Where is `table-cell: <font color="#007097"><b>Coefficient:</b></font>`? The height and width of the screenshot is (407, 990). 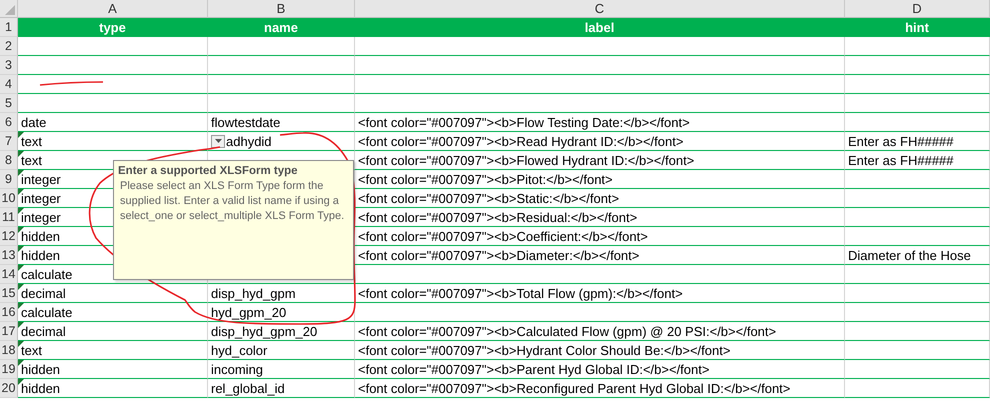
table-cell: <font color="#007097"><b>Coefficient:</b></font> is located at coordinates (600, 236).